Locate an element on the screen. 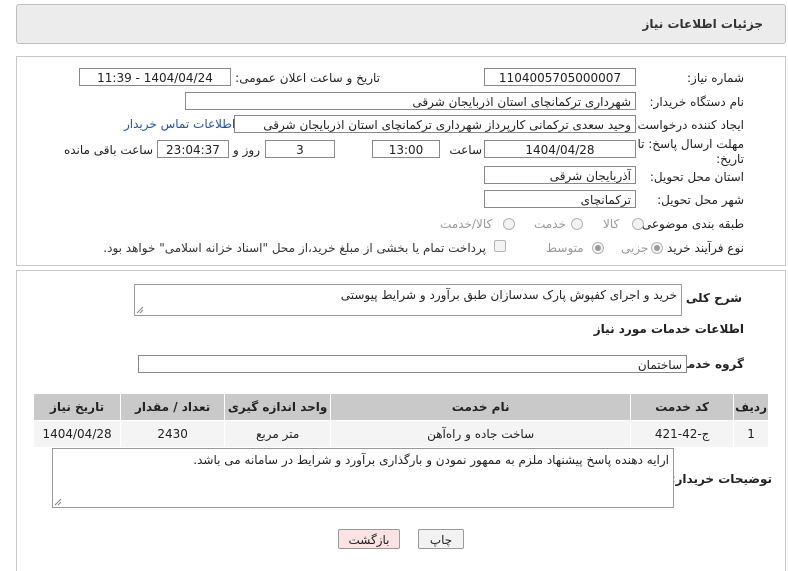  process-radio-minor is located at coordinates (657, 248).